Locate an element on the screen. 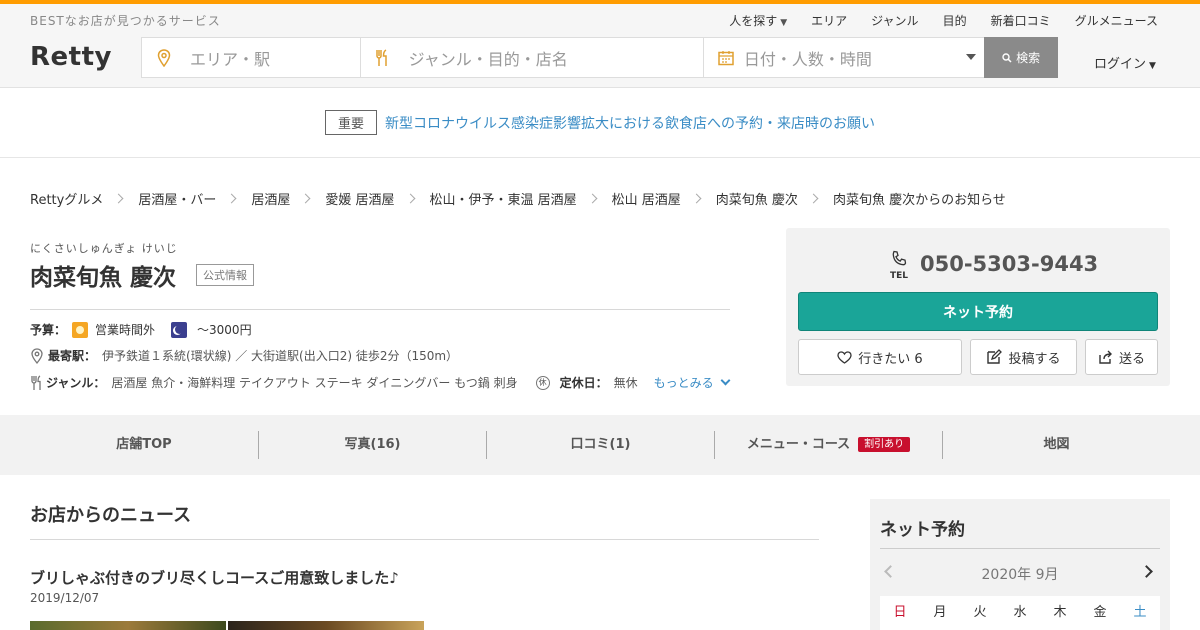  retty-logo: Retty is located at coordinates (71, 57).